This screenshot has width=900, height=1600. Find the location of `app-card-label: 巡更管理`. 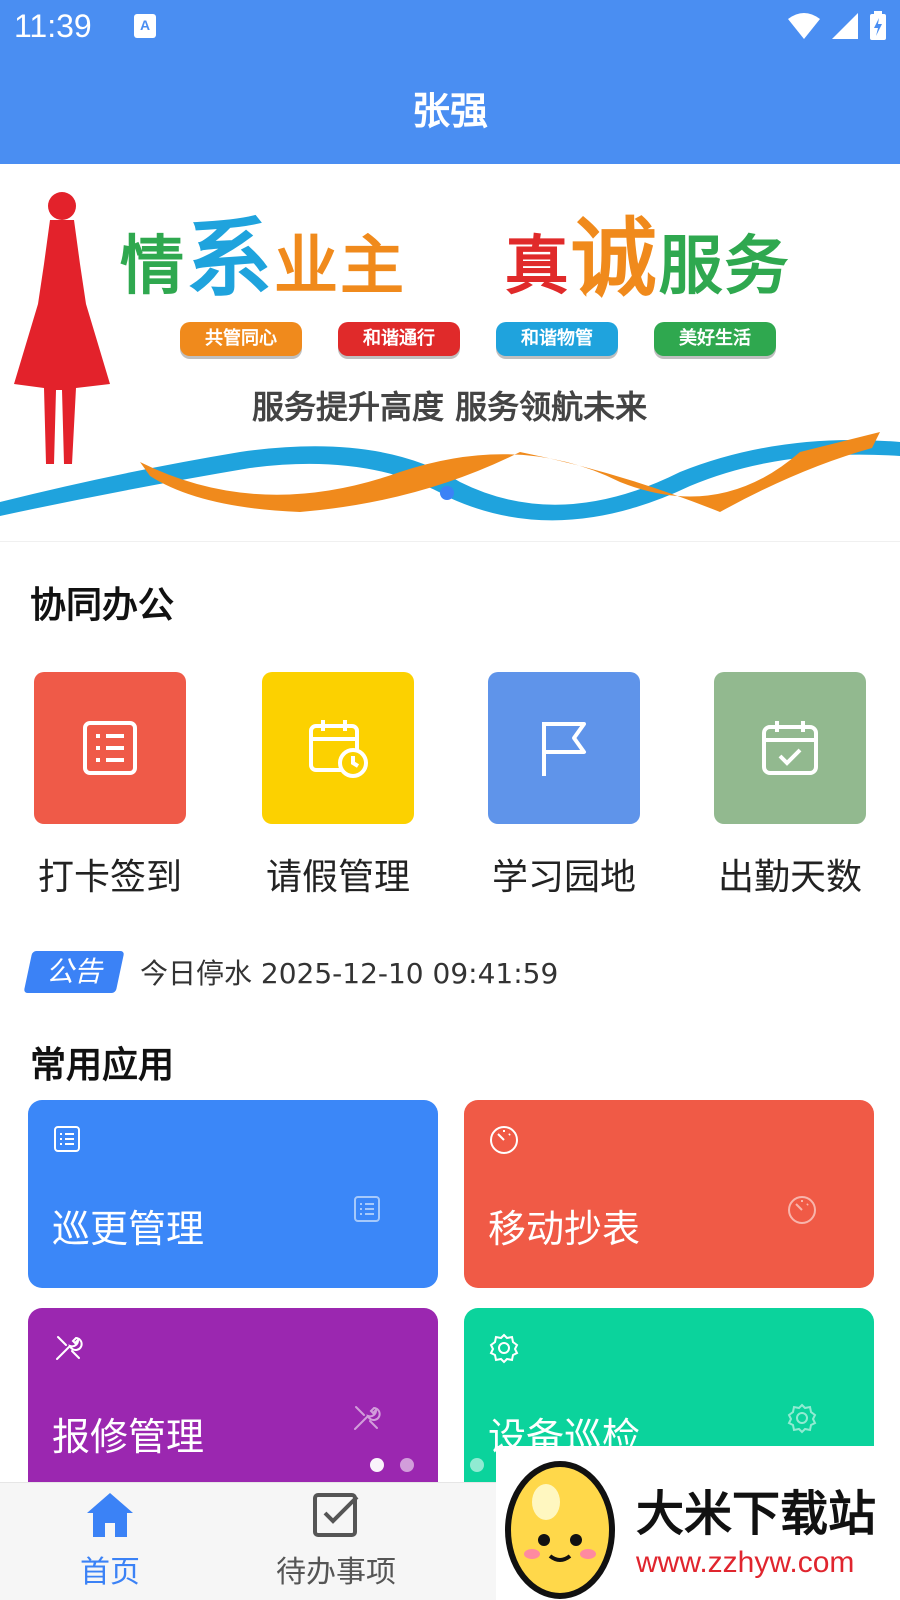

app-card-label: 巡更管理 is located at coordinates (128, 1229).